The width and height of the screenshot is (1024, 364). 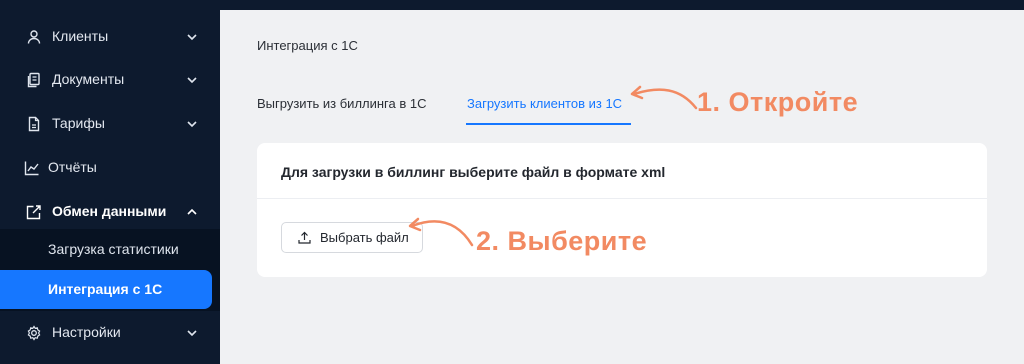 I want to click on sidebar-subitem-1c-integration: Интеграция с 1С, so click(x=106, y=289).